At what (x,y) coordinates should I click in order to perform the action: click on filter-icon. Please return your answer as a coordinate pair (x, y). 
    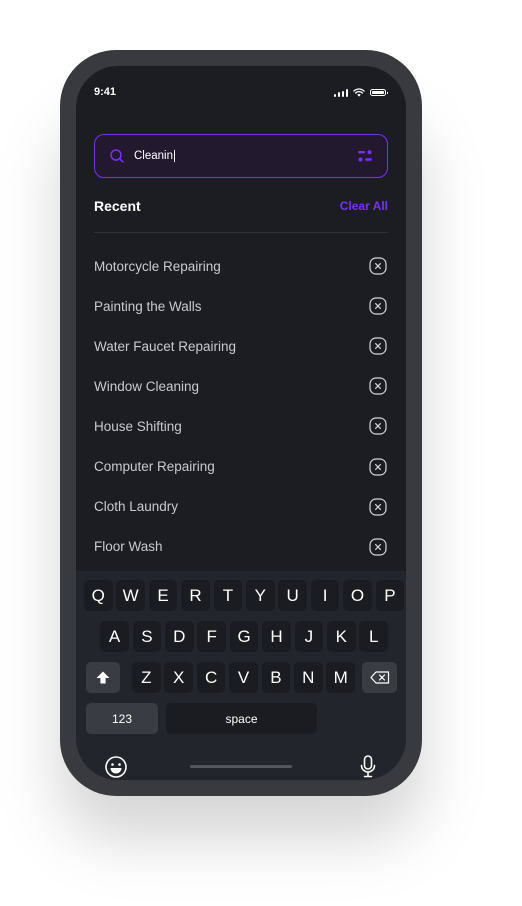
    Looking at the image, I should click on (365, 156).